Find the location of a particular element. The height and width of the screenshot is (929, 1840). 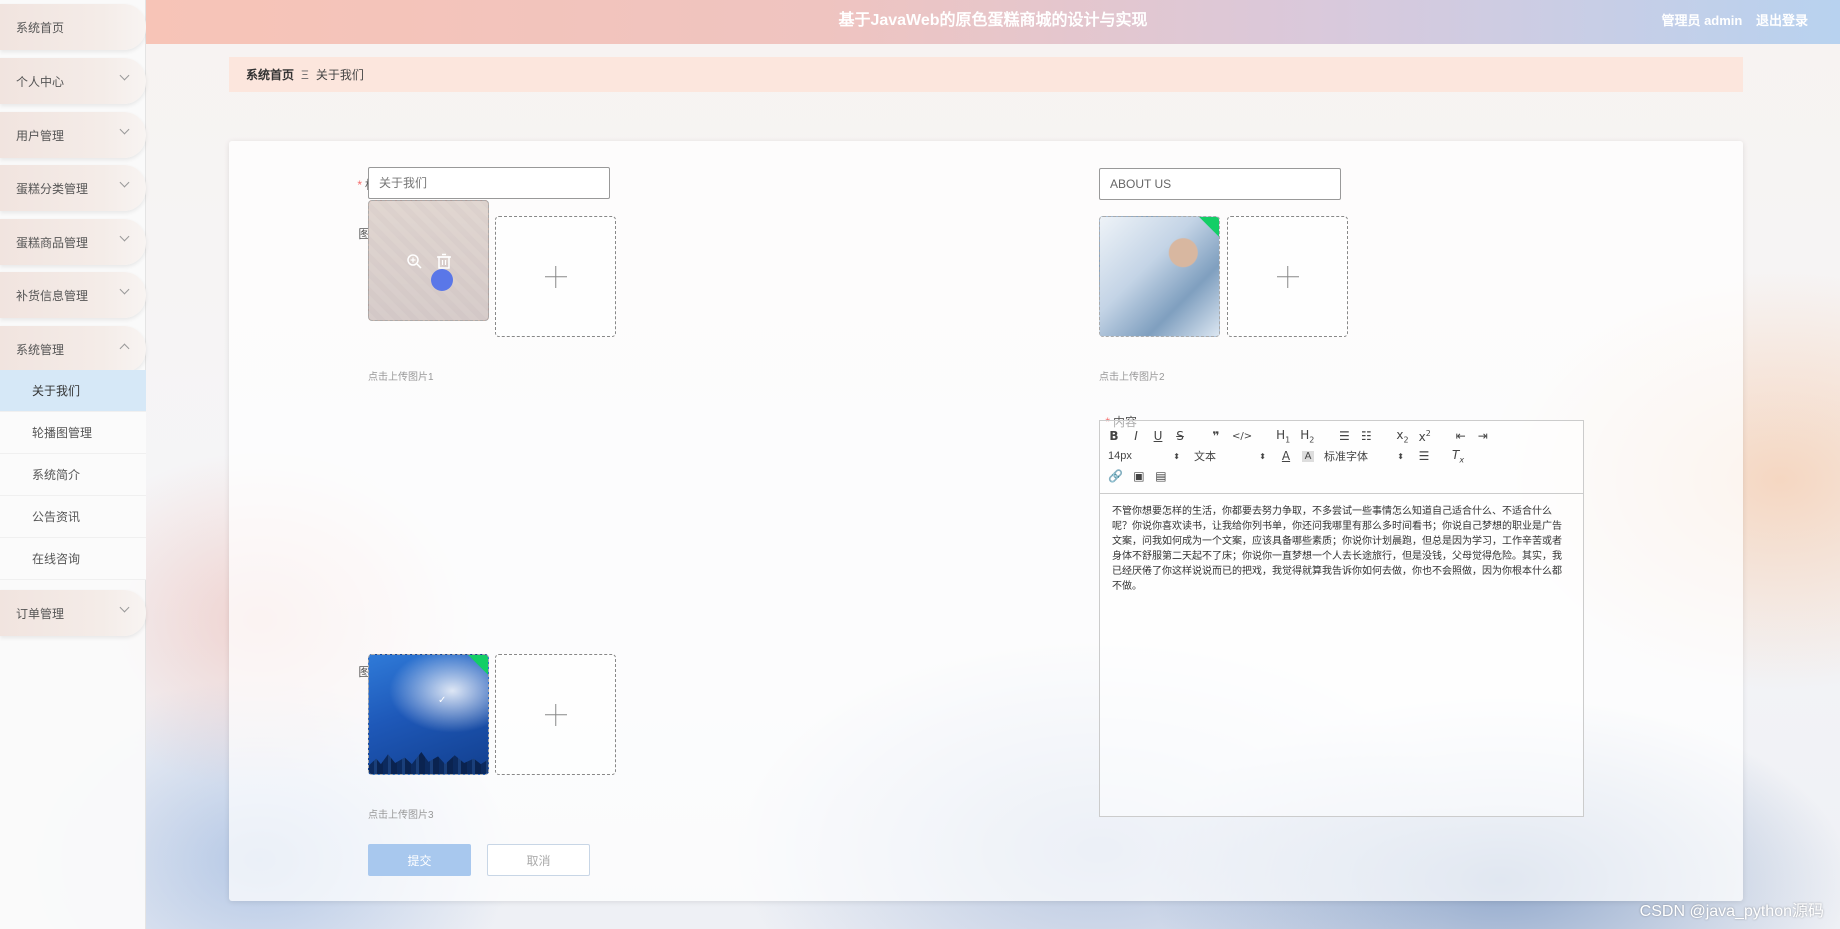

breadcrumb-current: 关于我们 is located at coordinates (339, 75).